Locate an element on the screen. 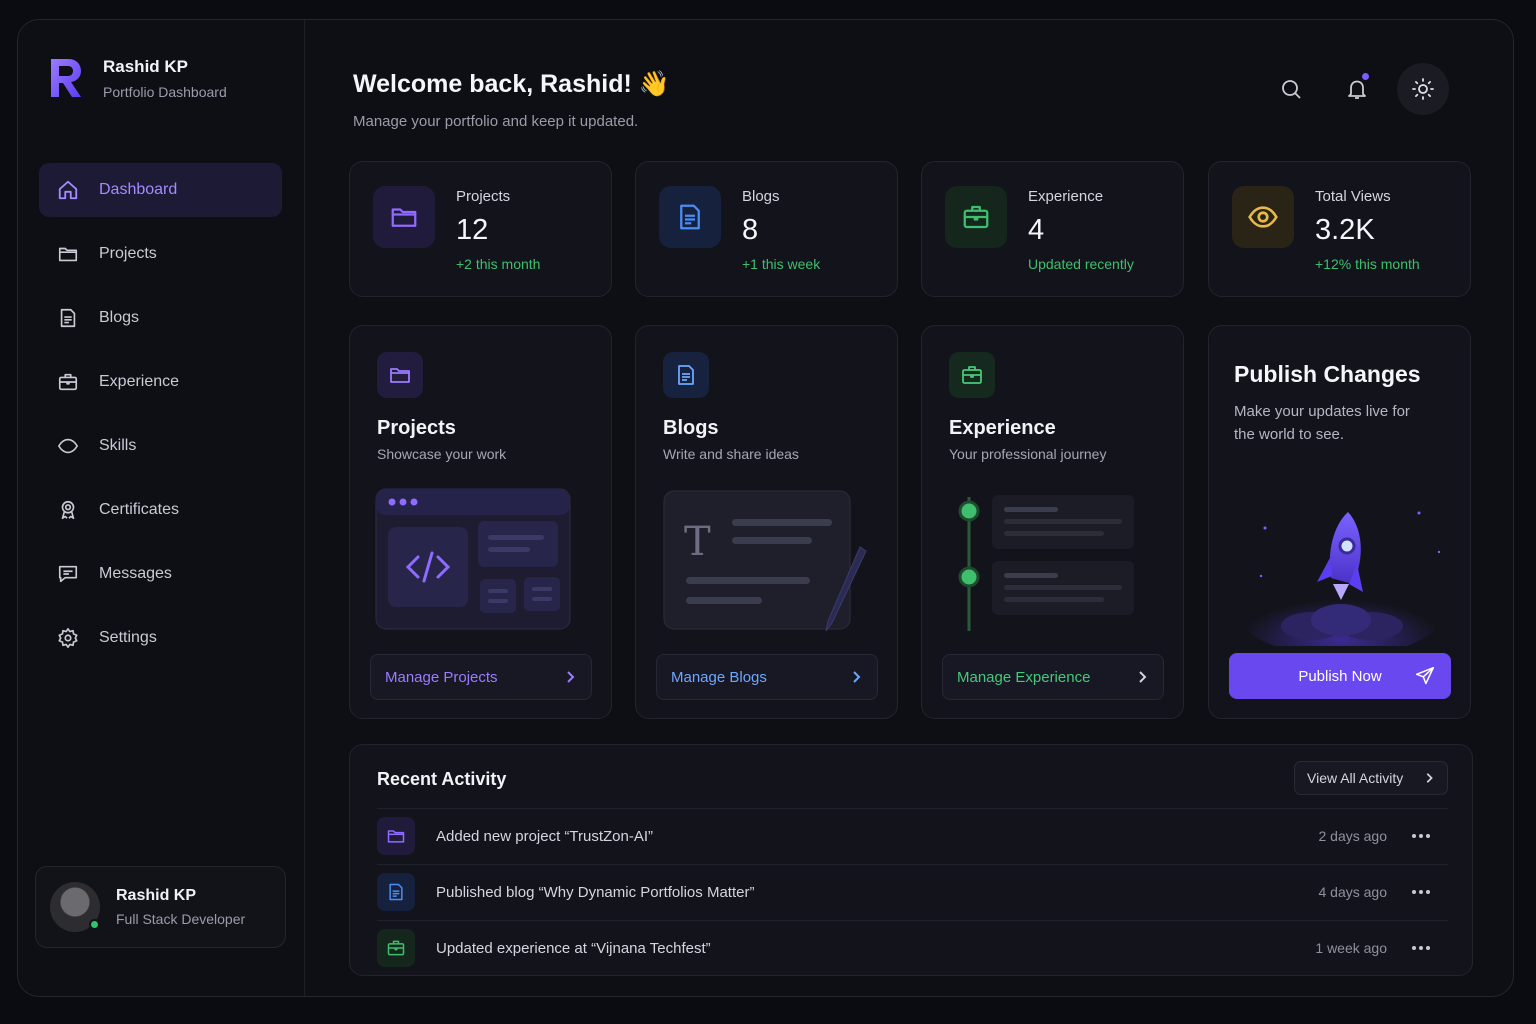 The width and height of the screenshot is (1536, 1024). manage-projects-button: Manage Projects is located at coordinates (481, 677).